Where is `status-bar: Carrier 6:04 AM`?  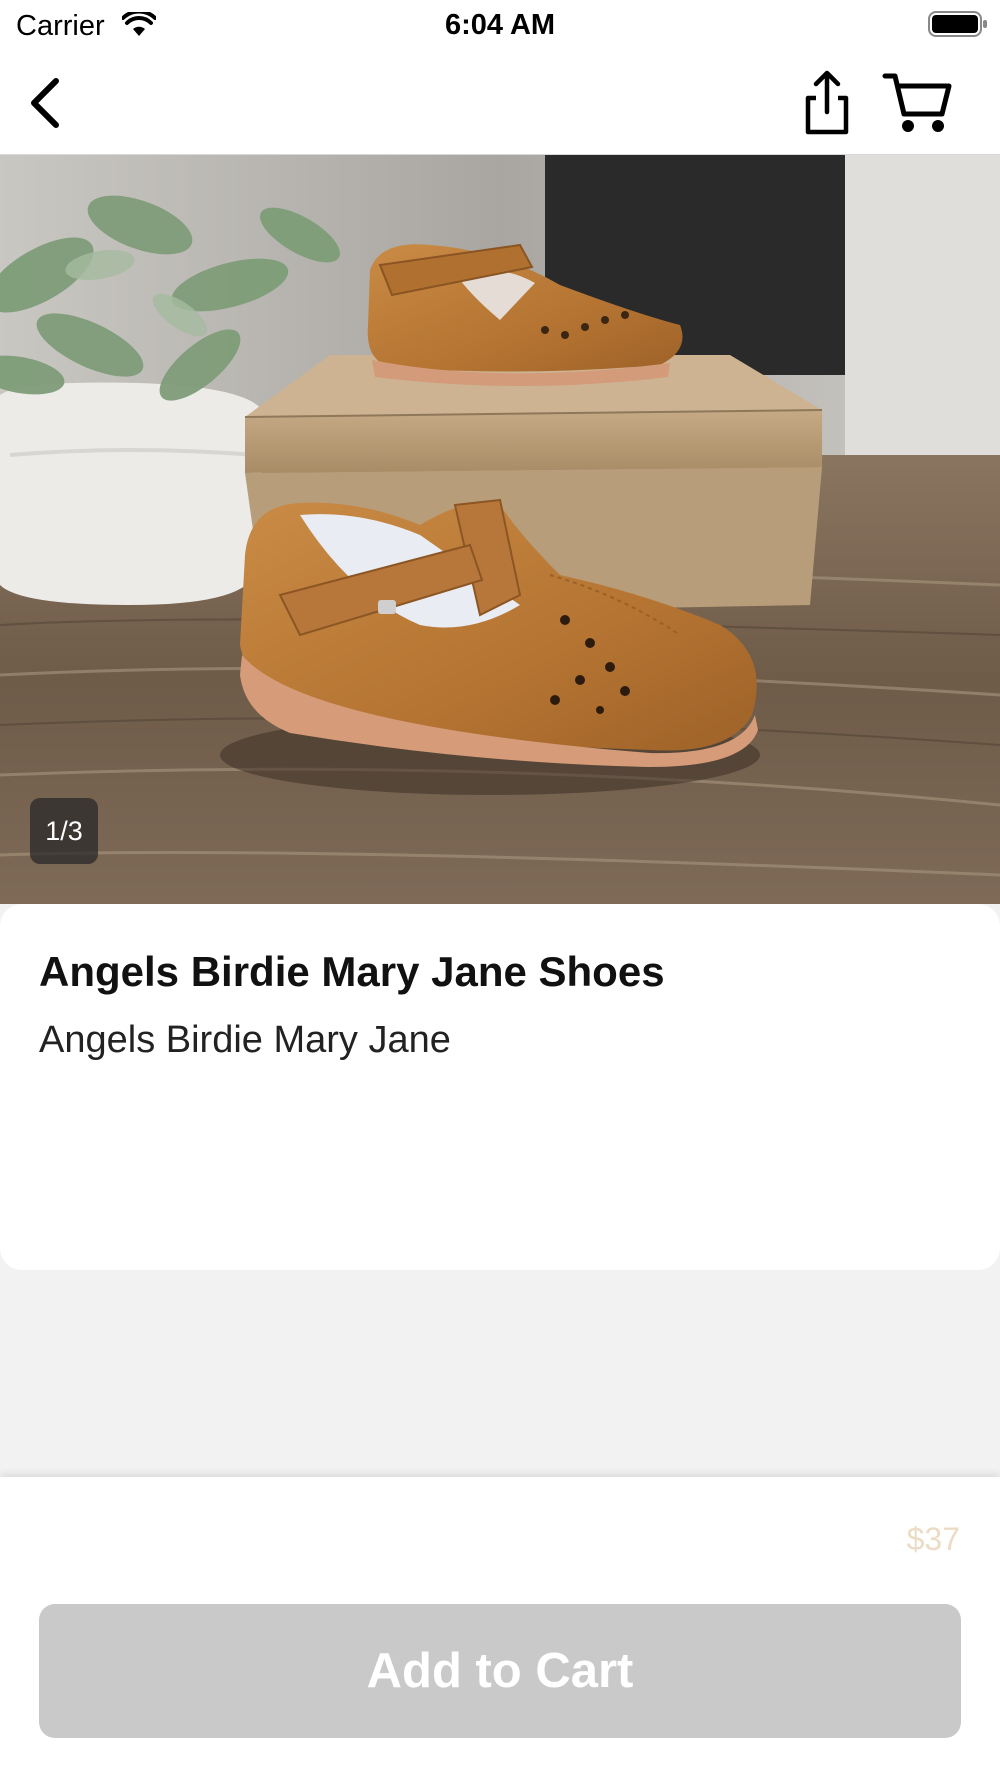 status-bar: Carrier 6:04 AM is located at coordinates (500, 26).